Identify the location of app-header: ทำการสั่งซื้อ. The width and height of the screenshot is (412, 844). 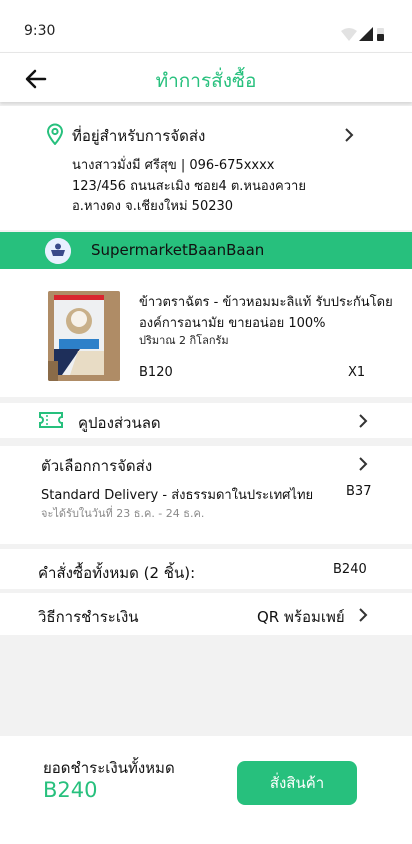
(206, 77).